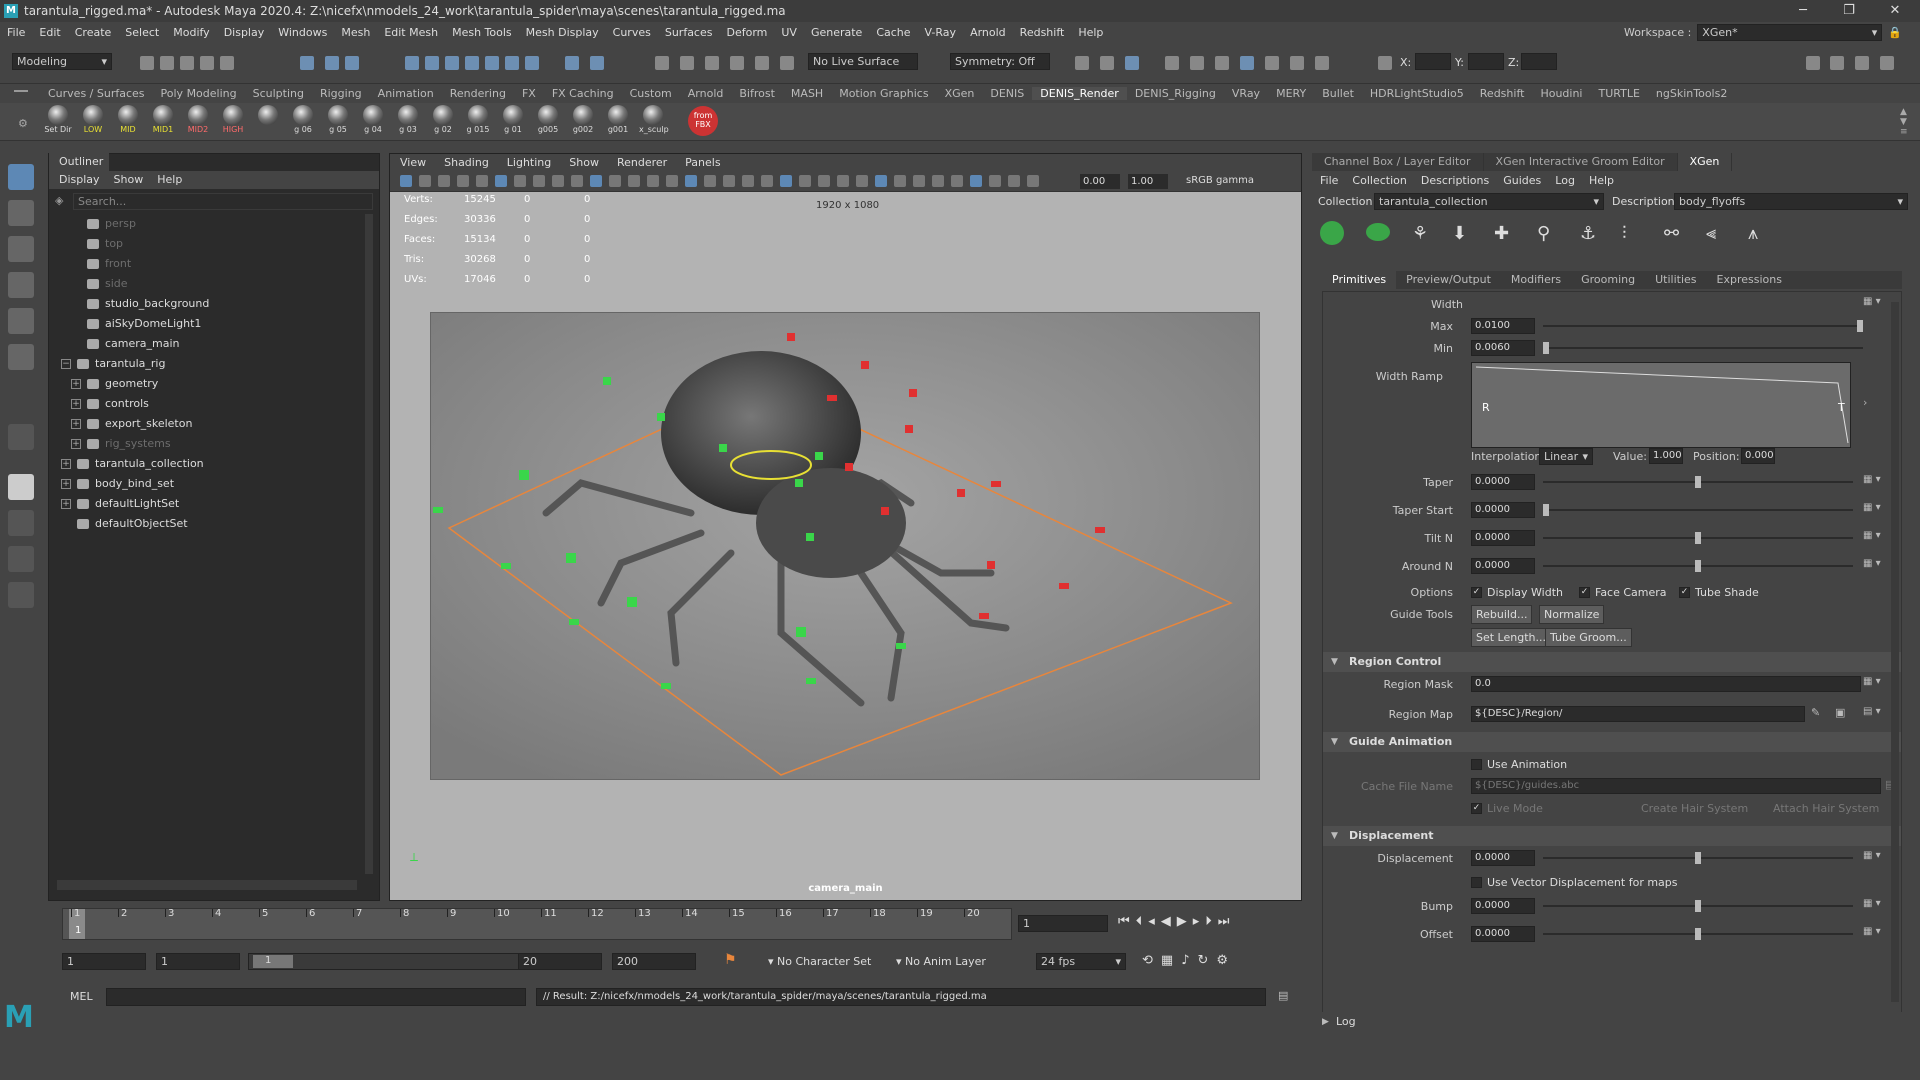 This screenshot has height=1080, width=1920. I want to click on outliner-item-export-skeleton: + export_skeleton, so click(131, 424).